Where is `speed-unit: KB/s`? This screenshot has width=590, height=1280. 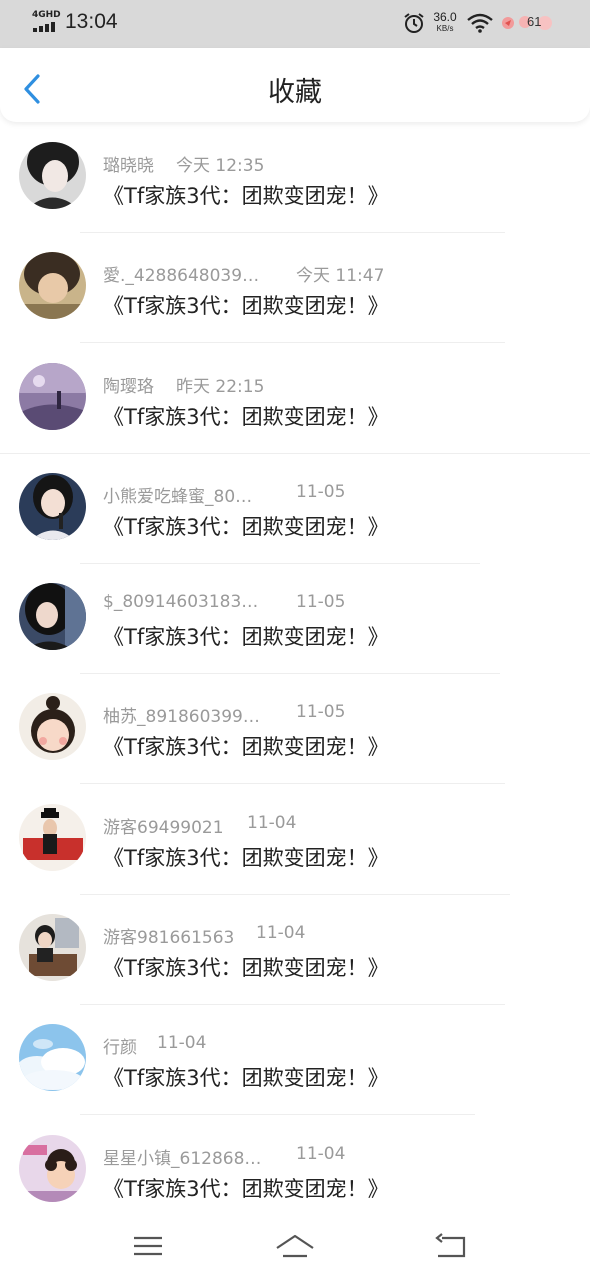 speed-unit: KB/s is located at coordinates (445, 28).